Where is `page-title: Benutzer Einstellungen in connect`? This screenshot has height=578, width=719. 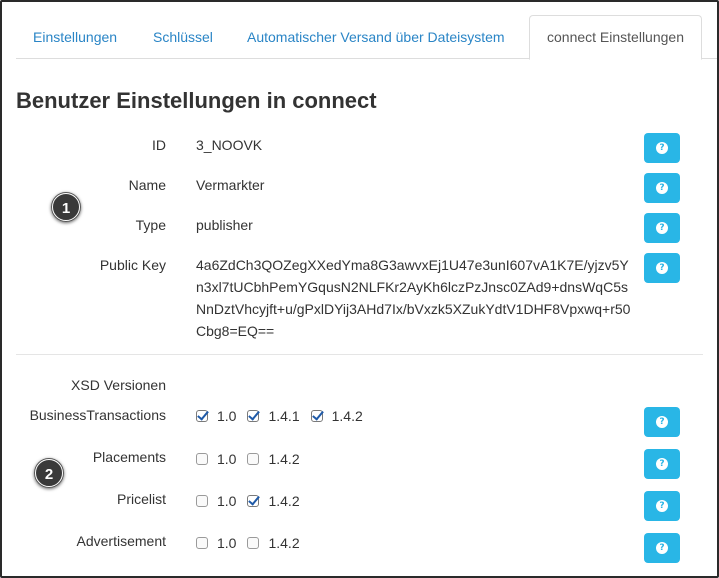
page-title: Benutzer Einstellungen in connect is located at coordinates (196, 100).